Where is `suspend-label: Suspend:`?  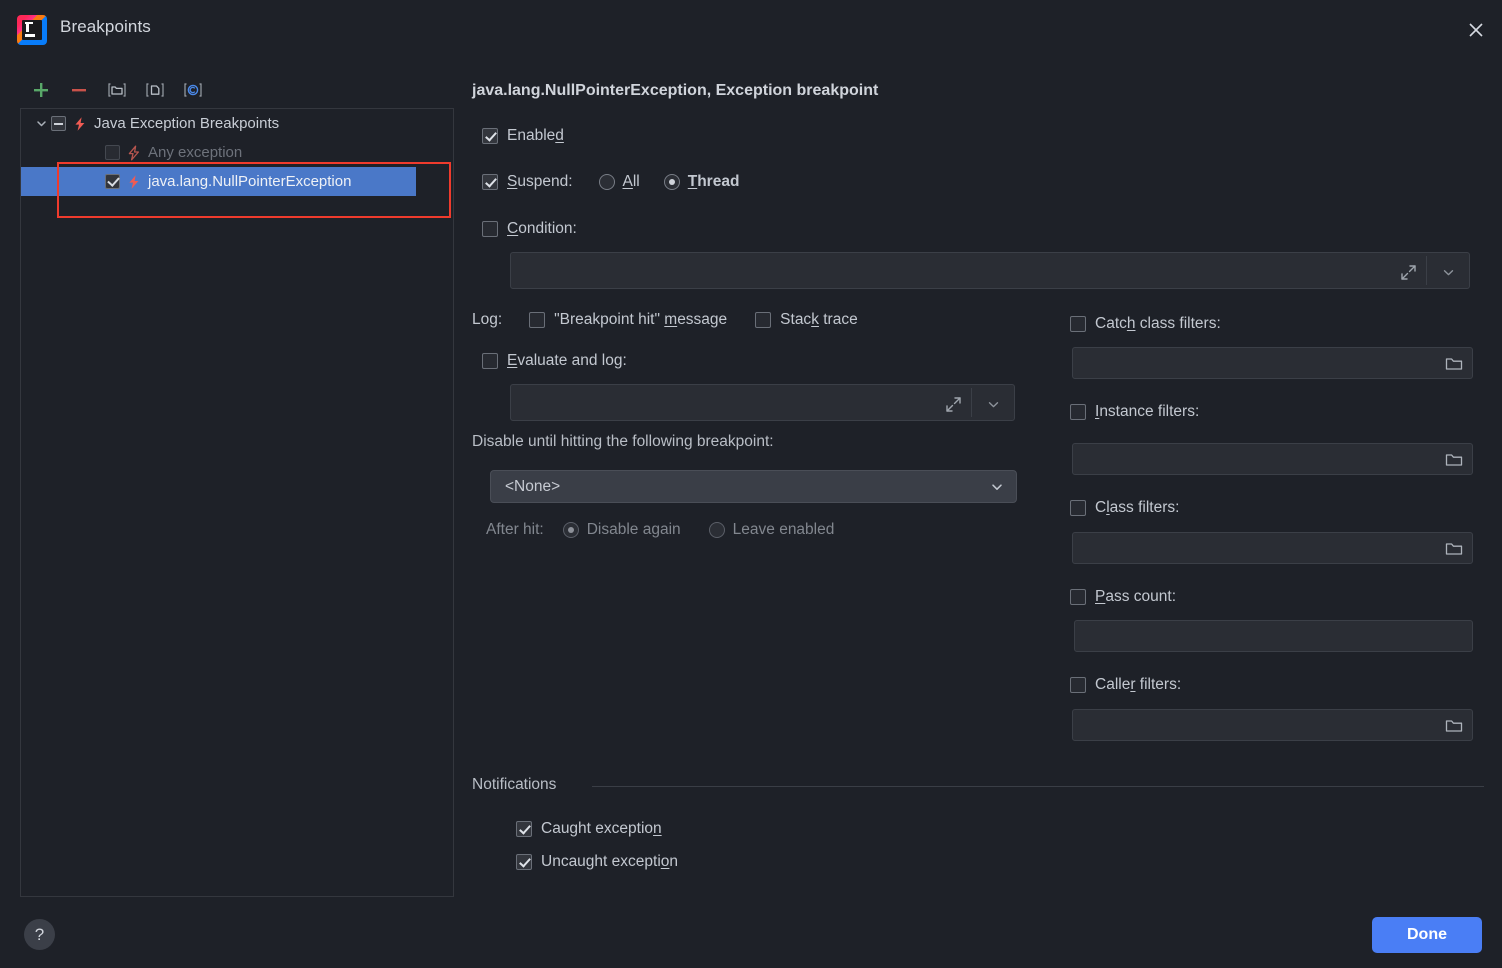 suspend-label: Suspend: is located at coordinates (540, 181).